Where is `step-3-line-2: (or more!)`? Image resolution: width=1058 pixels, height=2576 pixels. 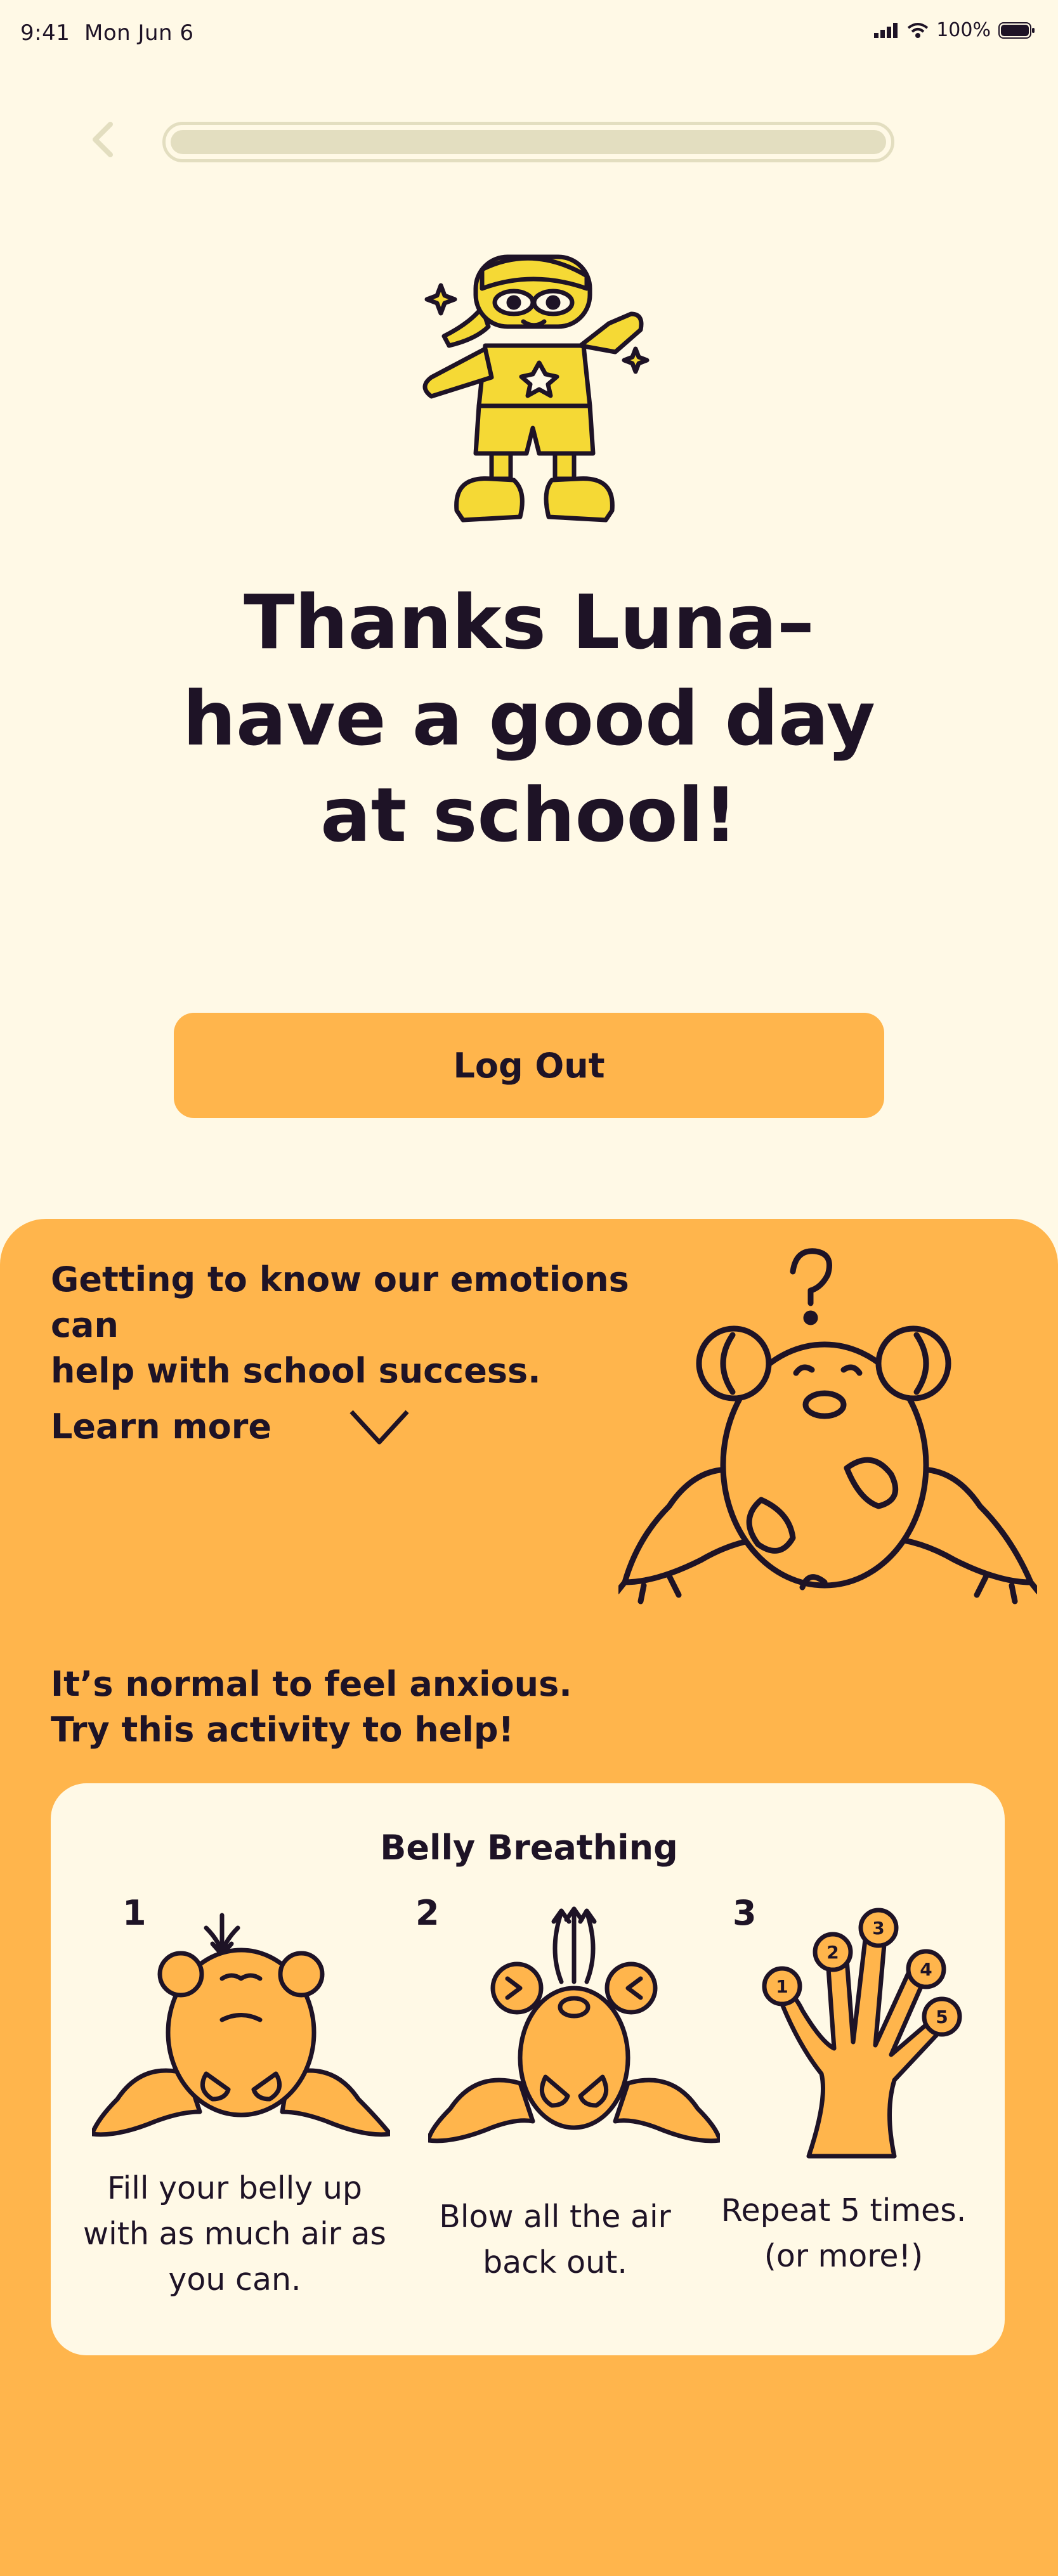 step-3-line-2: (or more!) is located at coordinates (844, 2256).